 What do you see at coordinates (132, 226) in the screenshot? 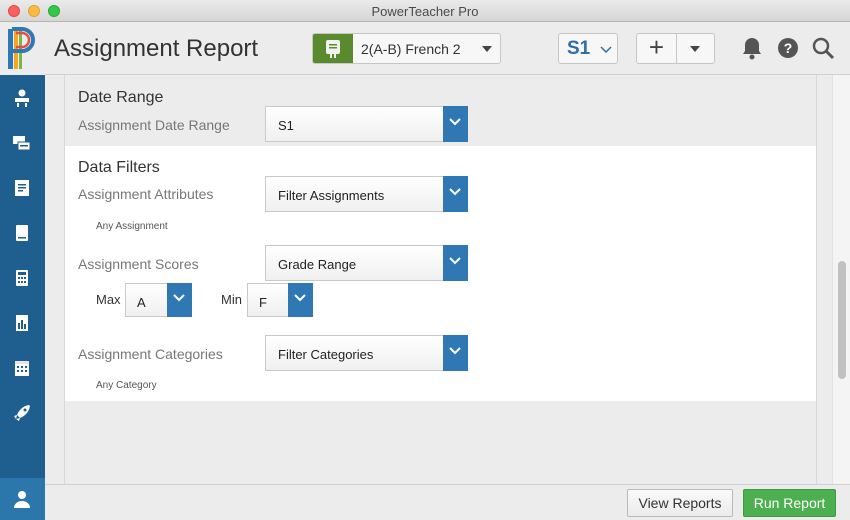
I see `assignment-attributes-note: Any Assignment` at bounding box center [132, 226].